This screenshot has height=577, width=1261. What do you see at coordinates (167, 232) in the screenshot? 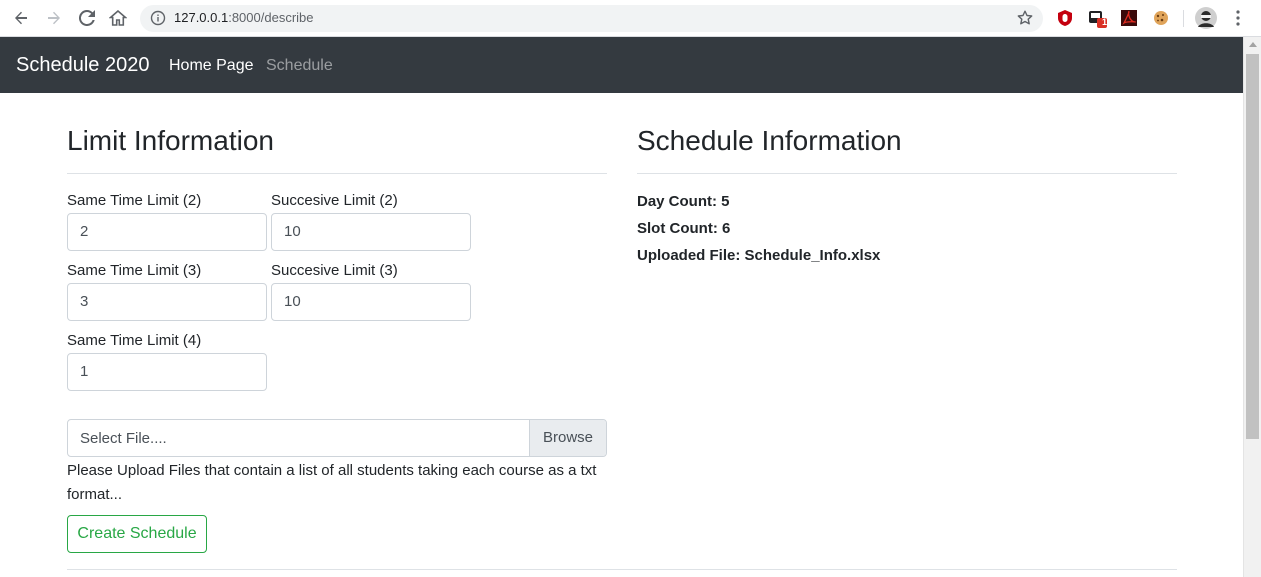
I see `same-time-limit-2-input: 2` at bounding box center [167, 232].